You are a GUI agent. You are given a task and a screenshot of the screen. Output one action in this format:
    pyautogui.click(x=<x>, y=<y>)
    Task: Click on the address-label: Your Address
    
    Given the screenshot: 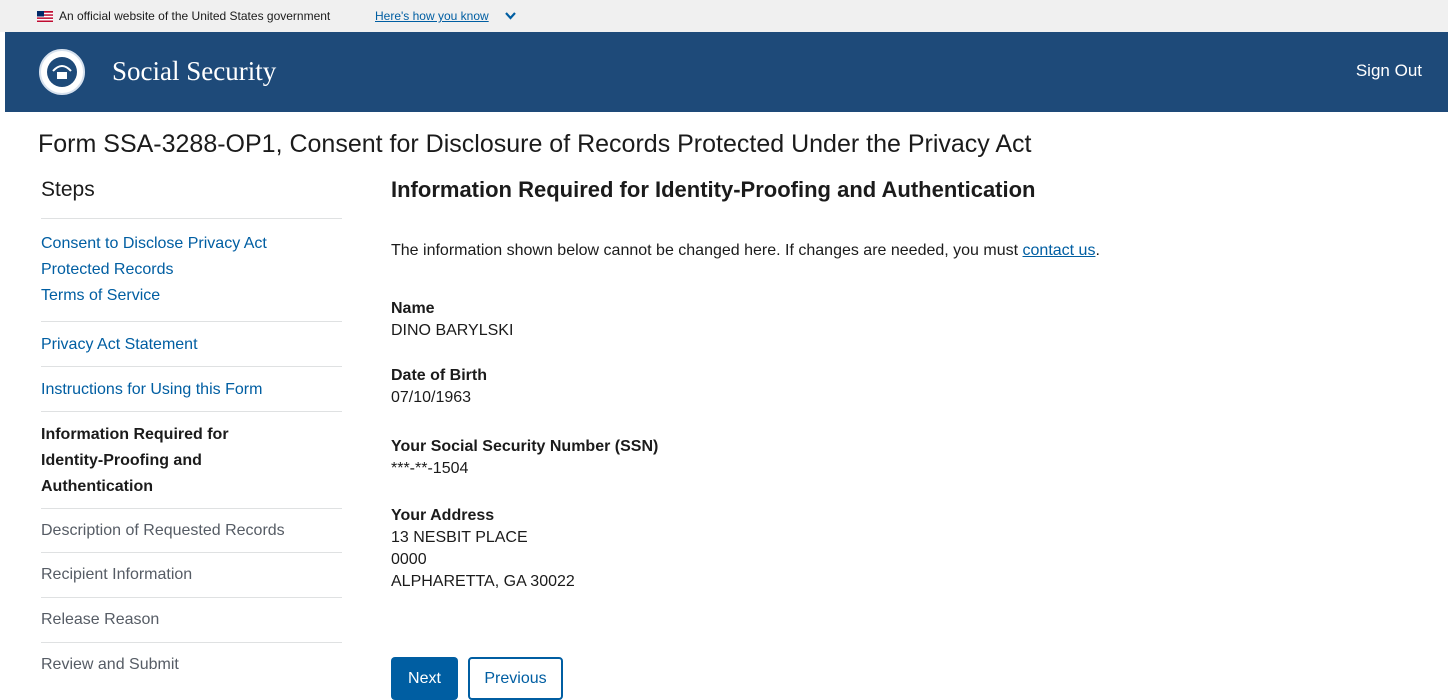 What is the action you would take?
    pyautogui.click(x=443, y=515)
    